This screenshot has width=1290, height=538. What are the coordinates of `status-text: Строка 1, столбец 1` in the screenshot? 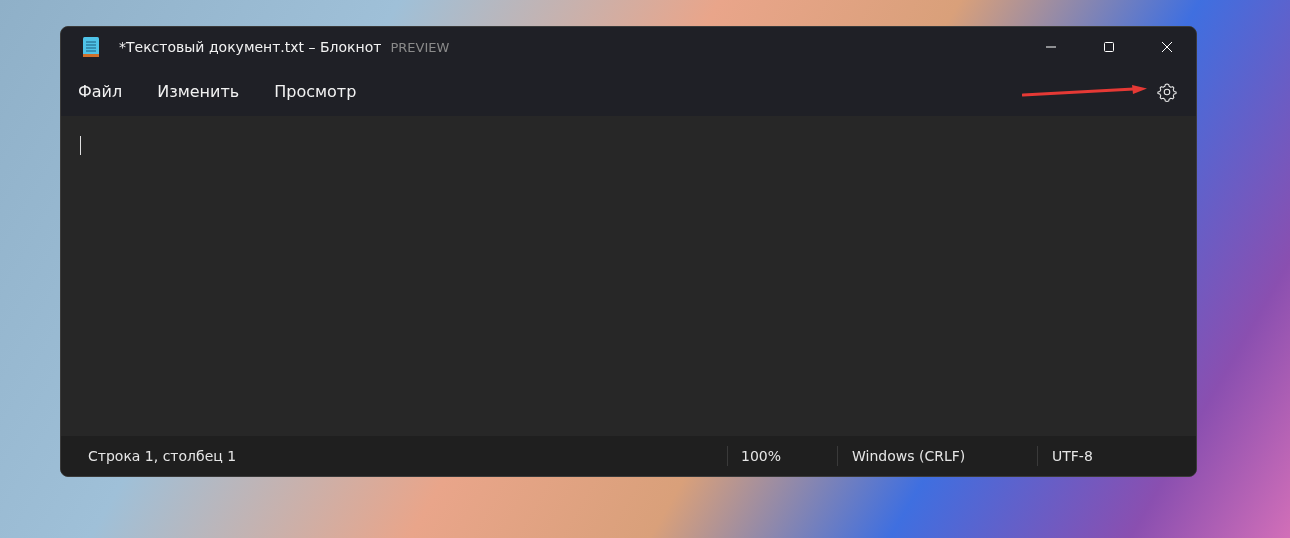 It's located at (162, 456).